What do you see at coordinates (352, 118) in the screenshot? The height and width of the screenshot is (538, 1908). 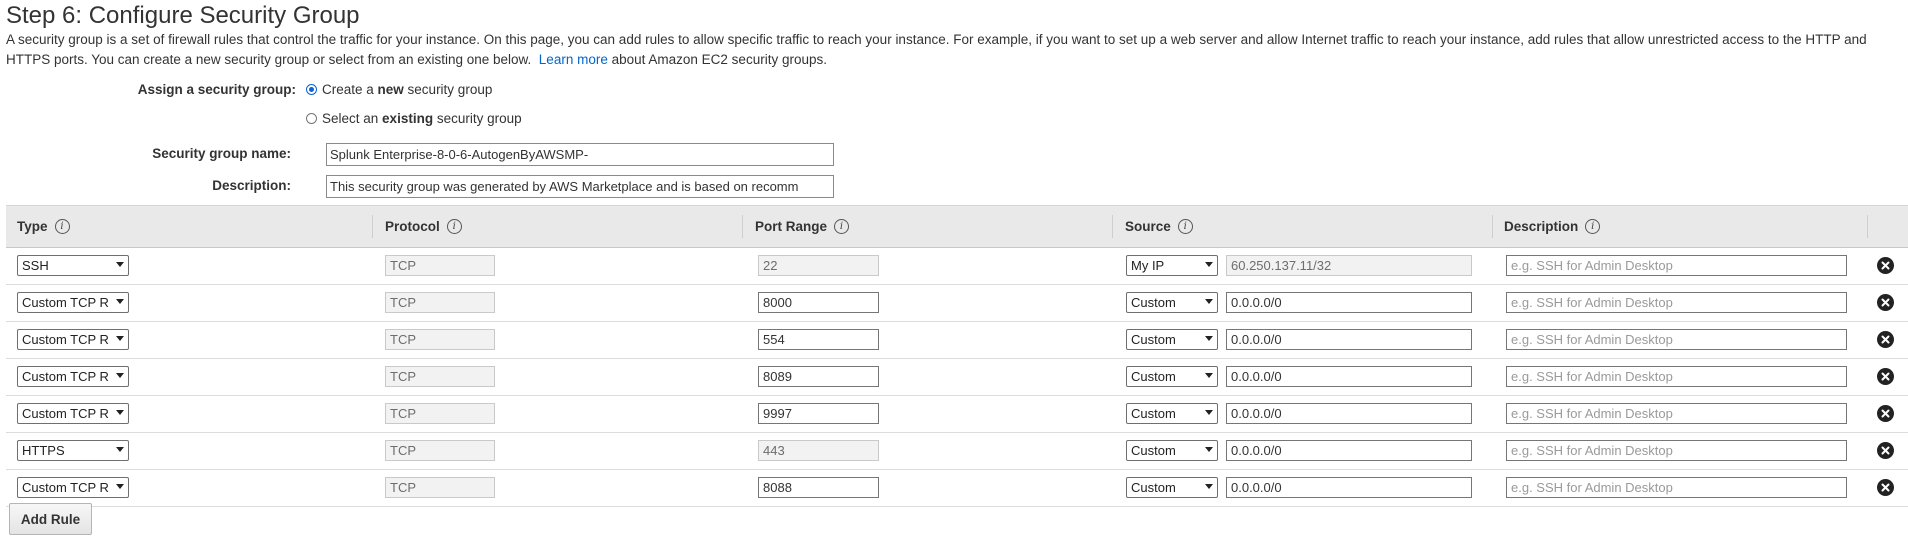 I see `select-existing-prefix: Select an` at bounding box center [352, 118].